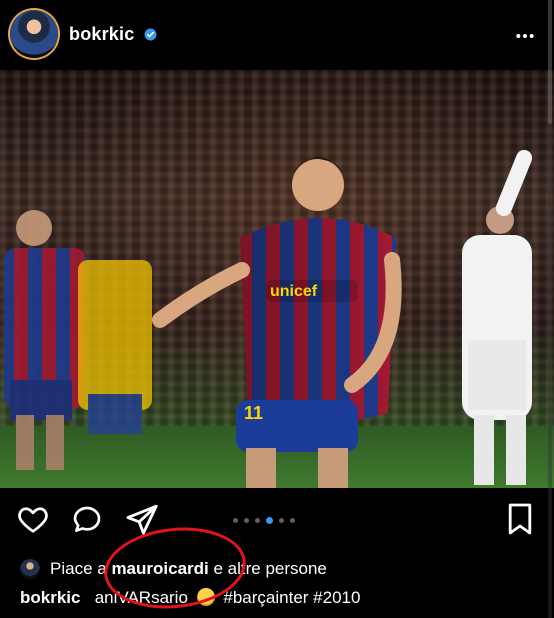 The height and width of the screenshot is (618, 554). What do you see at coordinates (150, 34) in the screenshot?
I see `verified-badge-icon` at bounding box center [150, 34].